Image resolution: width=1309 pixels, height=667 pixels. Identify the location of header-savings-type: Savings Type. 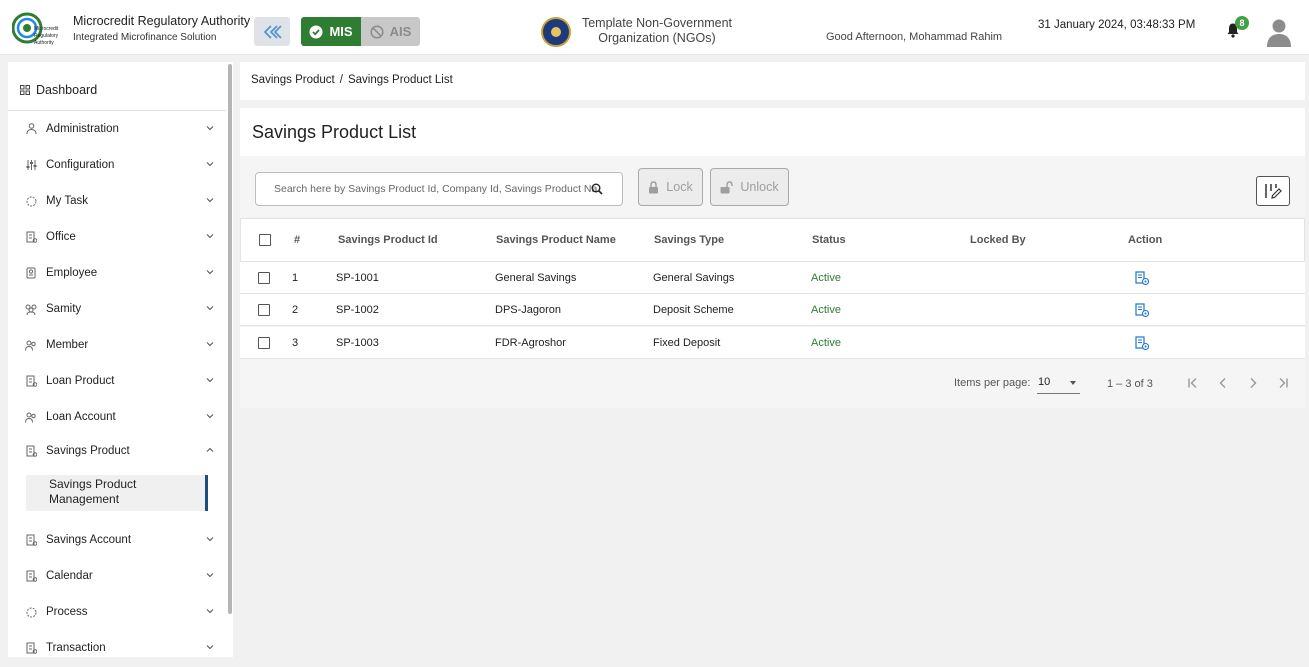
(689, 240).